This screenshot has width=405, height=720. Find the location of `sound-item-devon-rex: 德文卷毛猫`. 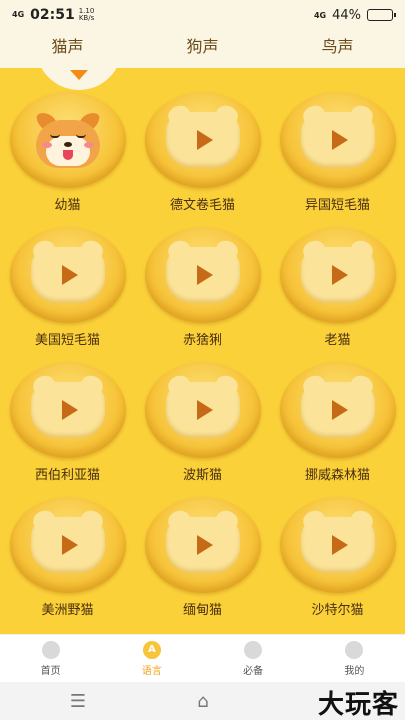

sound-item-devon-rex: 德文卷毛猫 is located at coordinates (202, 159).